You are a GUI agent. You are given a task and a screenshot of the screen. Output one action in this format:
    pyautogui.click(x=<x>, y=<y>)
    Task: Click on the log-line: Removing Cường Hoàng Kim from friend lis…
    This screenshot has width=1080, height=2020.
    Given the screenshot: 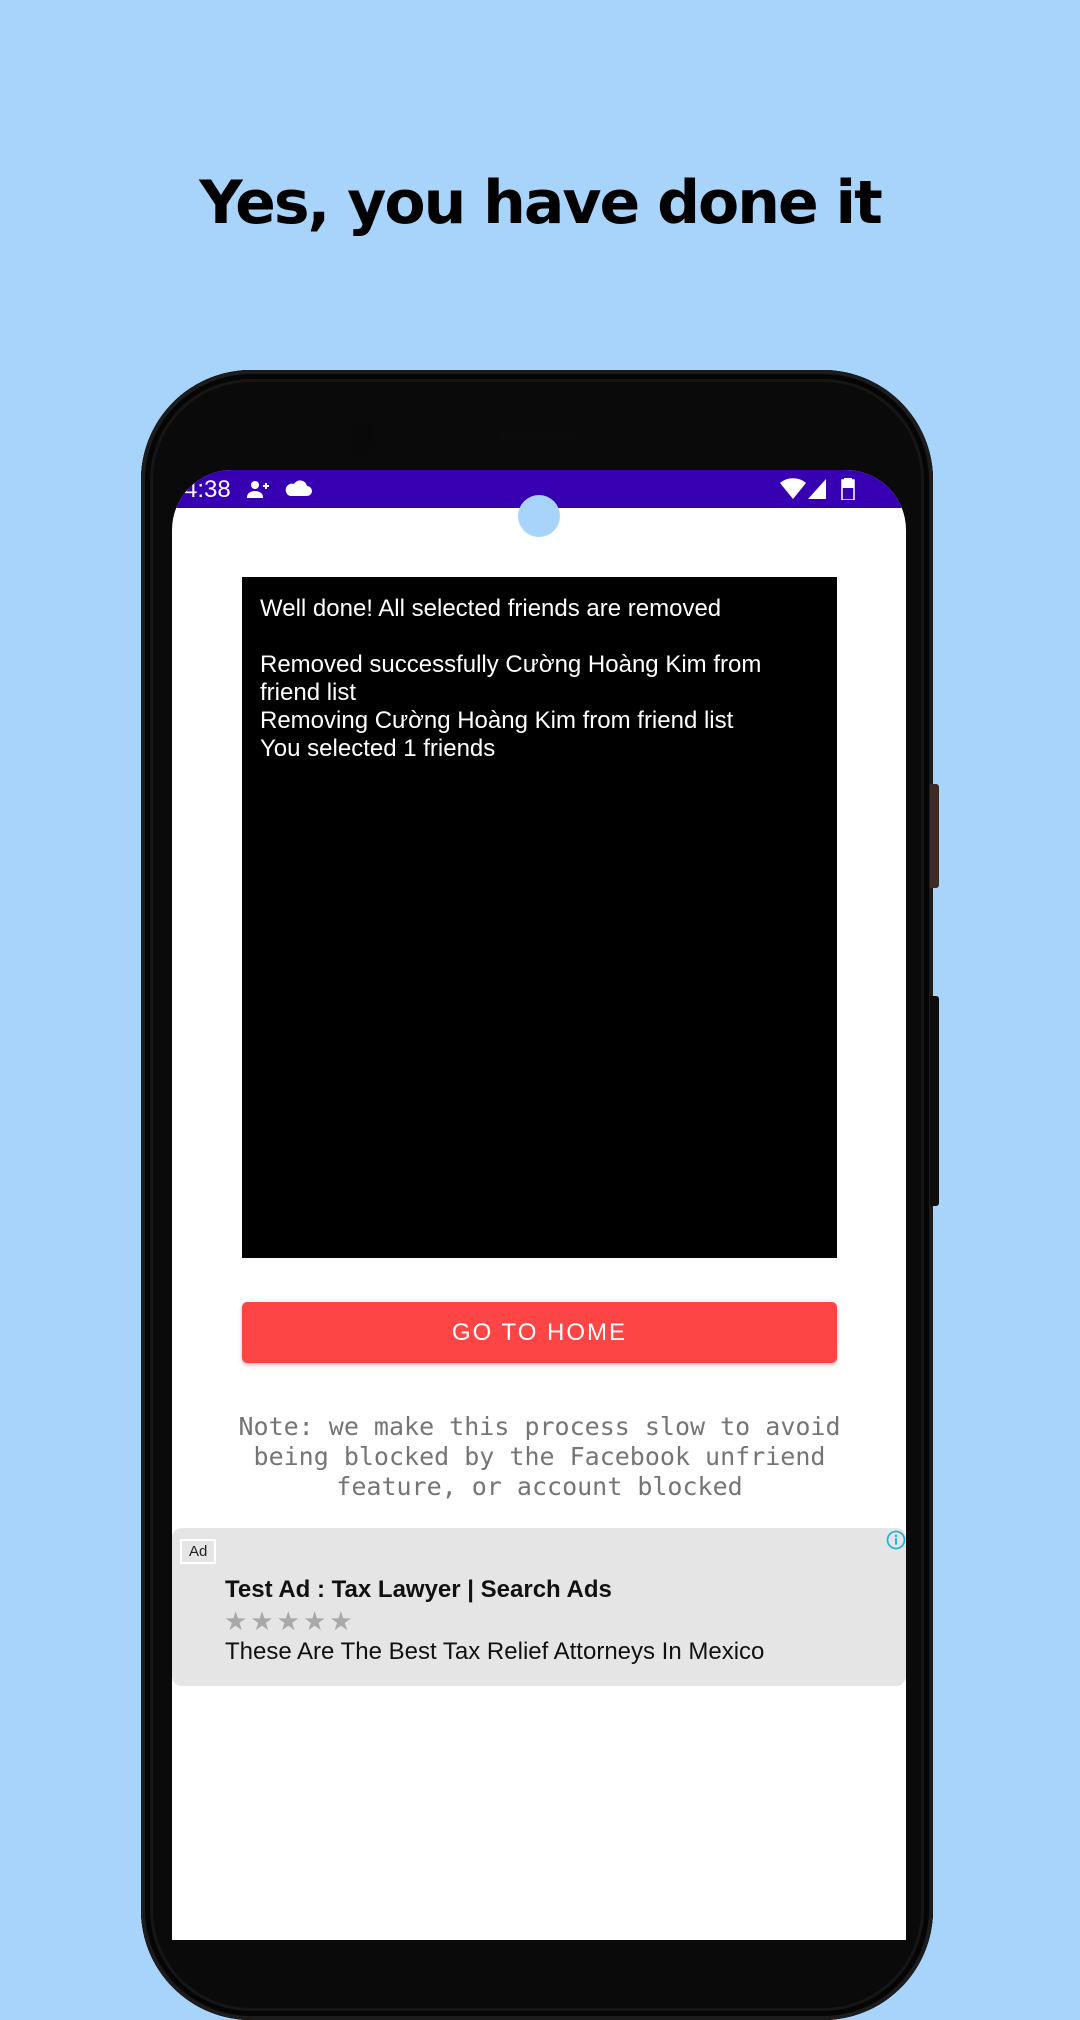 What is the action you would take?
    pyautogui.click(x=497, y=720)
    